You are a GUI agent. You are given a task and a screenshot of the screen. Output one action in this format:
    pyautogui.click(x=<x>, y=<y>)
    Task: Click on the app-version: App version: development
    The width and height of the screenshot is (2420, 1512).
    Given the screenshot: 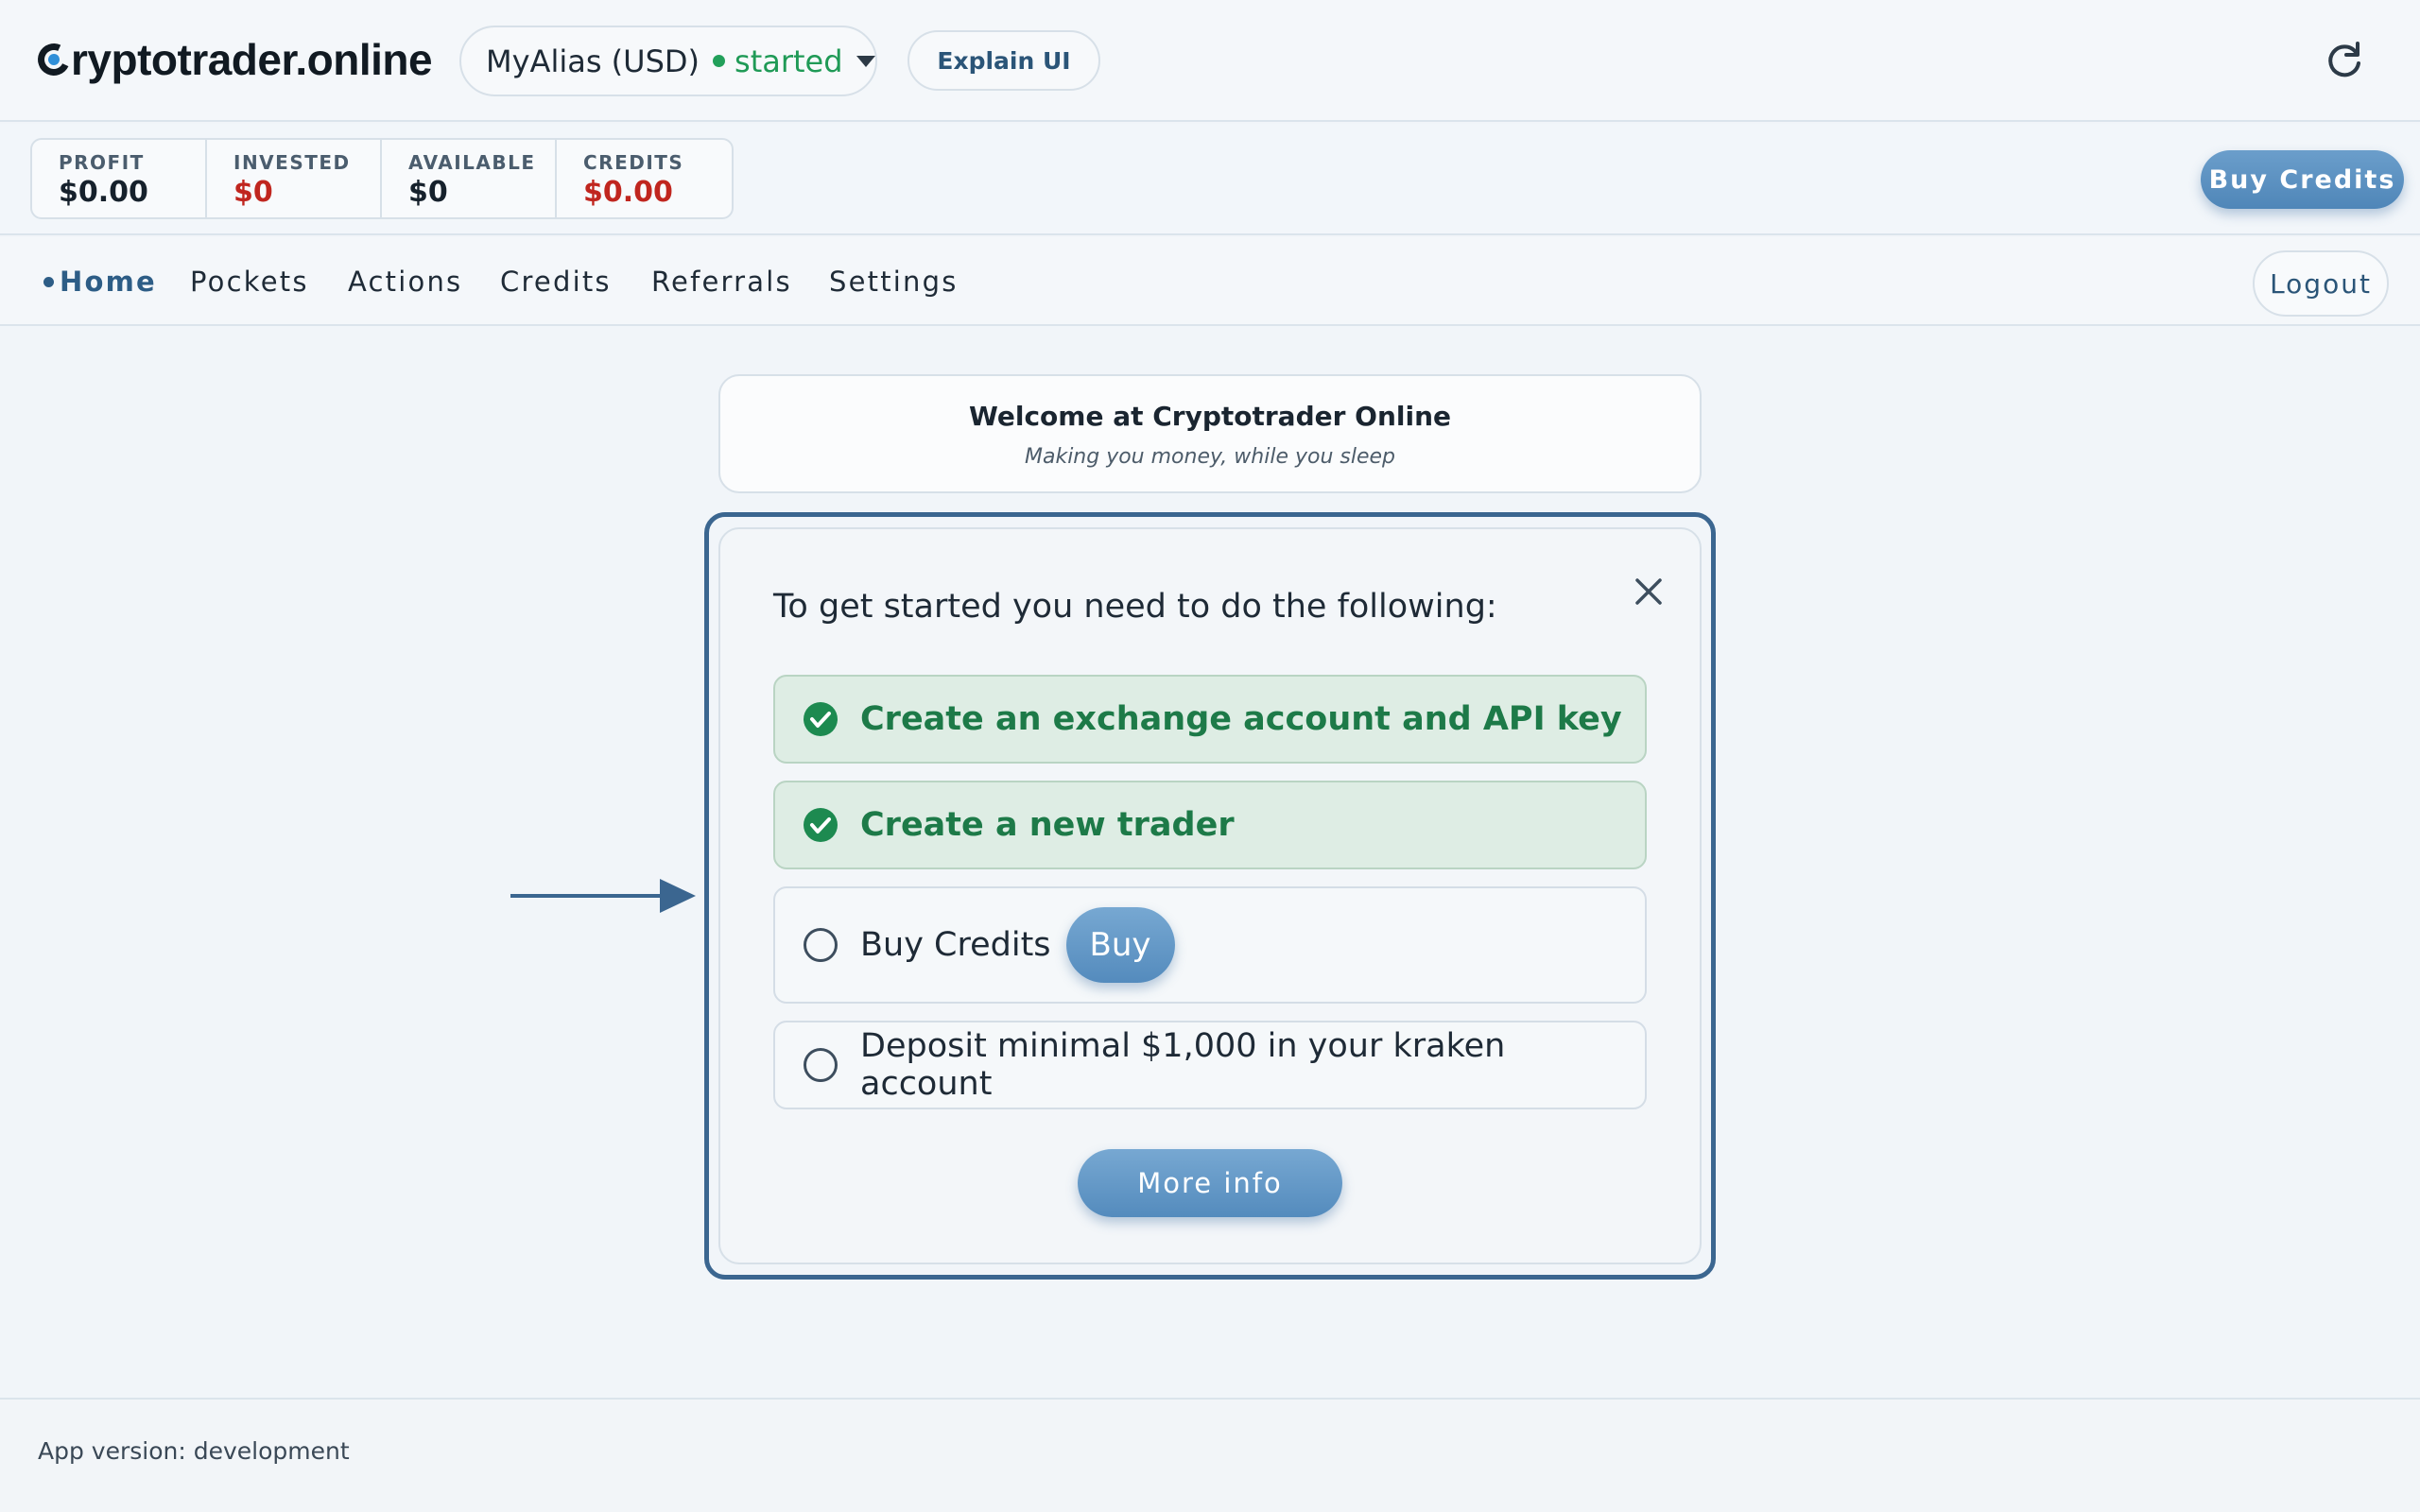 What is the action you would take?
    pyautogui.click(x=194, y=1451)
    